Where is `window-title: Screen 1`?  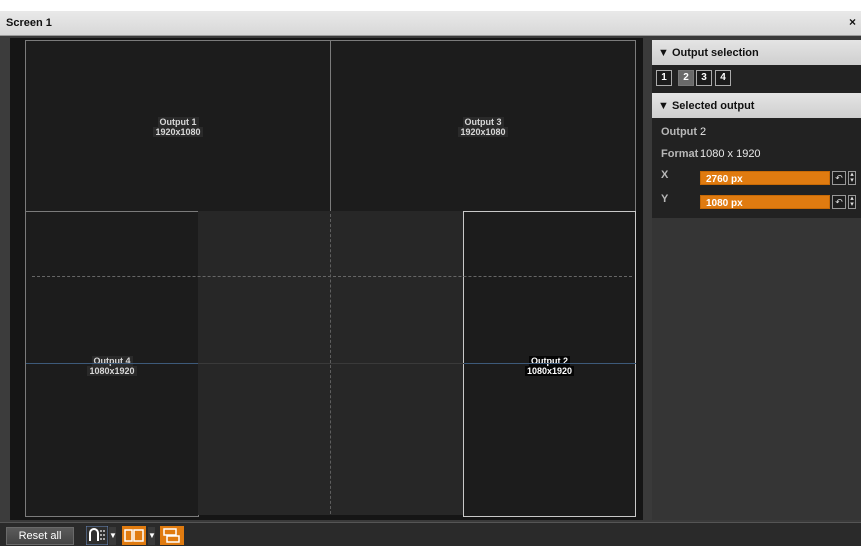 window-title: Screen 1 is located at coordinates (29, 23).